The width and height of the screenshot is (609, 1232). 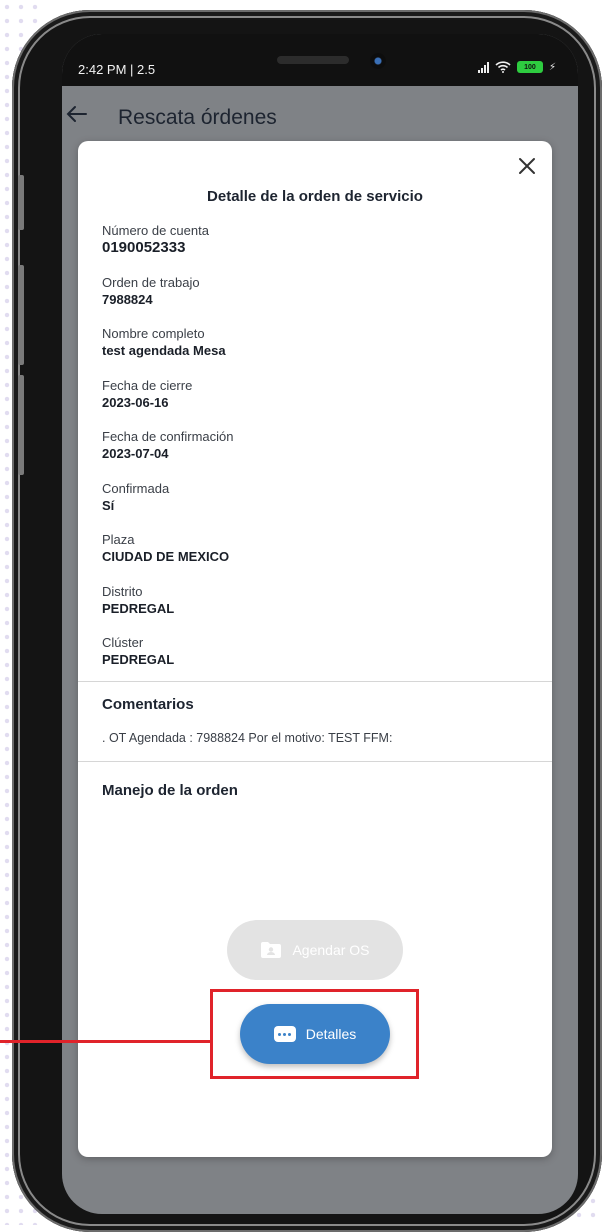 What do you see at coordinates (117, 69) in the screenshot?
I see `status-time: 2:42 PM | 2.5` at bounding box center [117, 69].